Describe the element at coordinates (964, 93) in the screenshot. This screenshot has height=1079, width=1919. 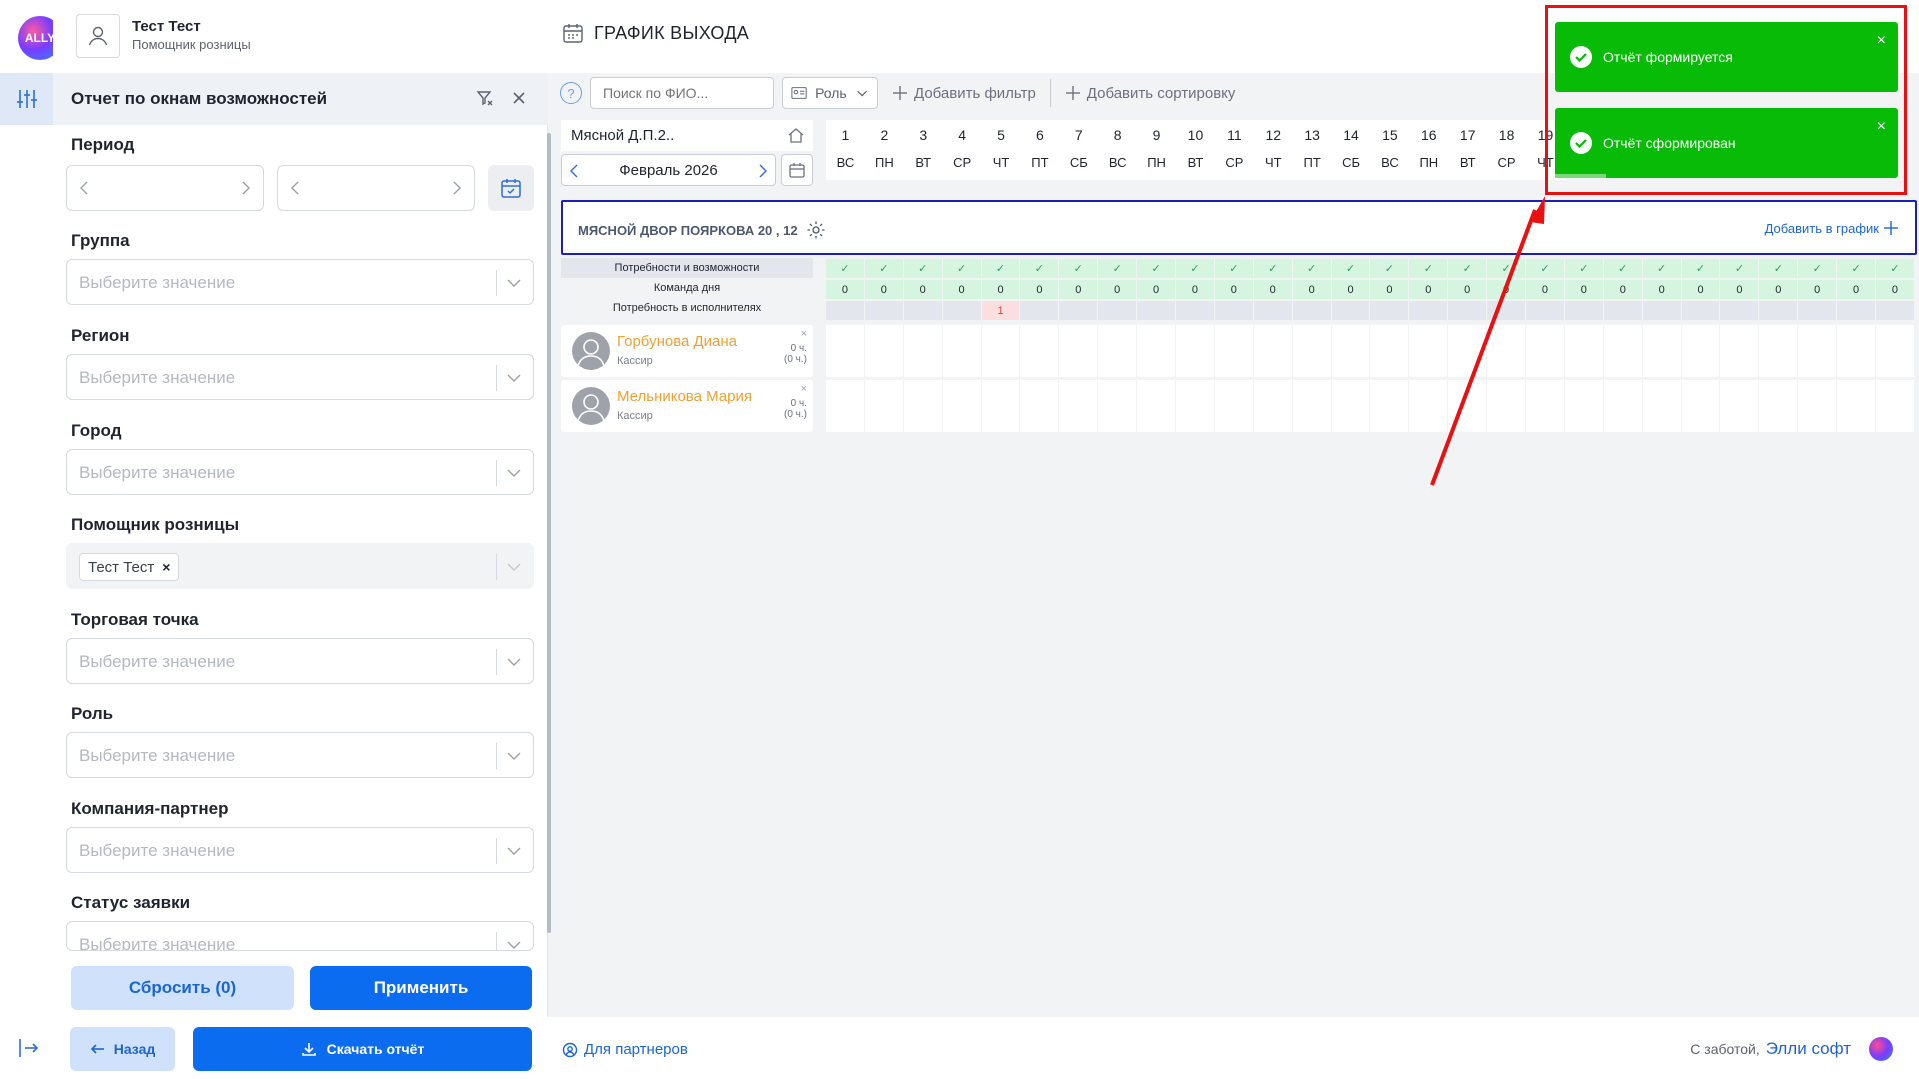
I see `add-filter-button: Добавить фильтр` at that location.